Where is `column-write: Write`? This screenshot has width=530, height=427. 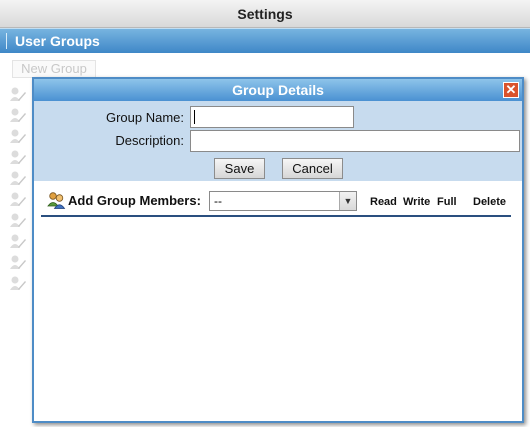
column-write: Write is located at coordinates (417, 202).